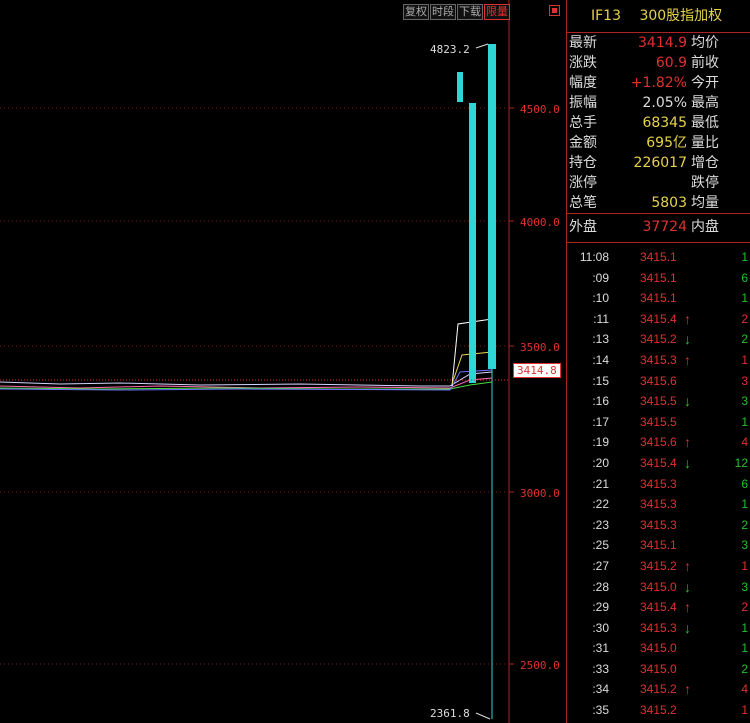 This screenshot has height=723, width=750. I want to click on quote-value: 695亿, so click(666, 143).